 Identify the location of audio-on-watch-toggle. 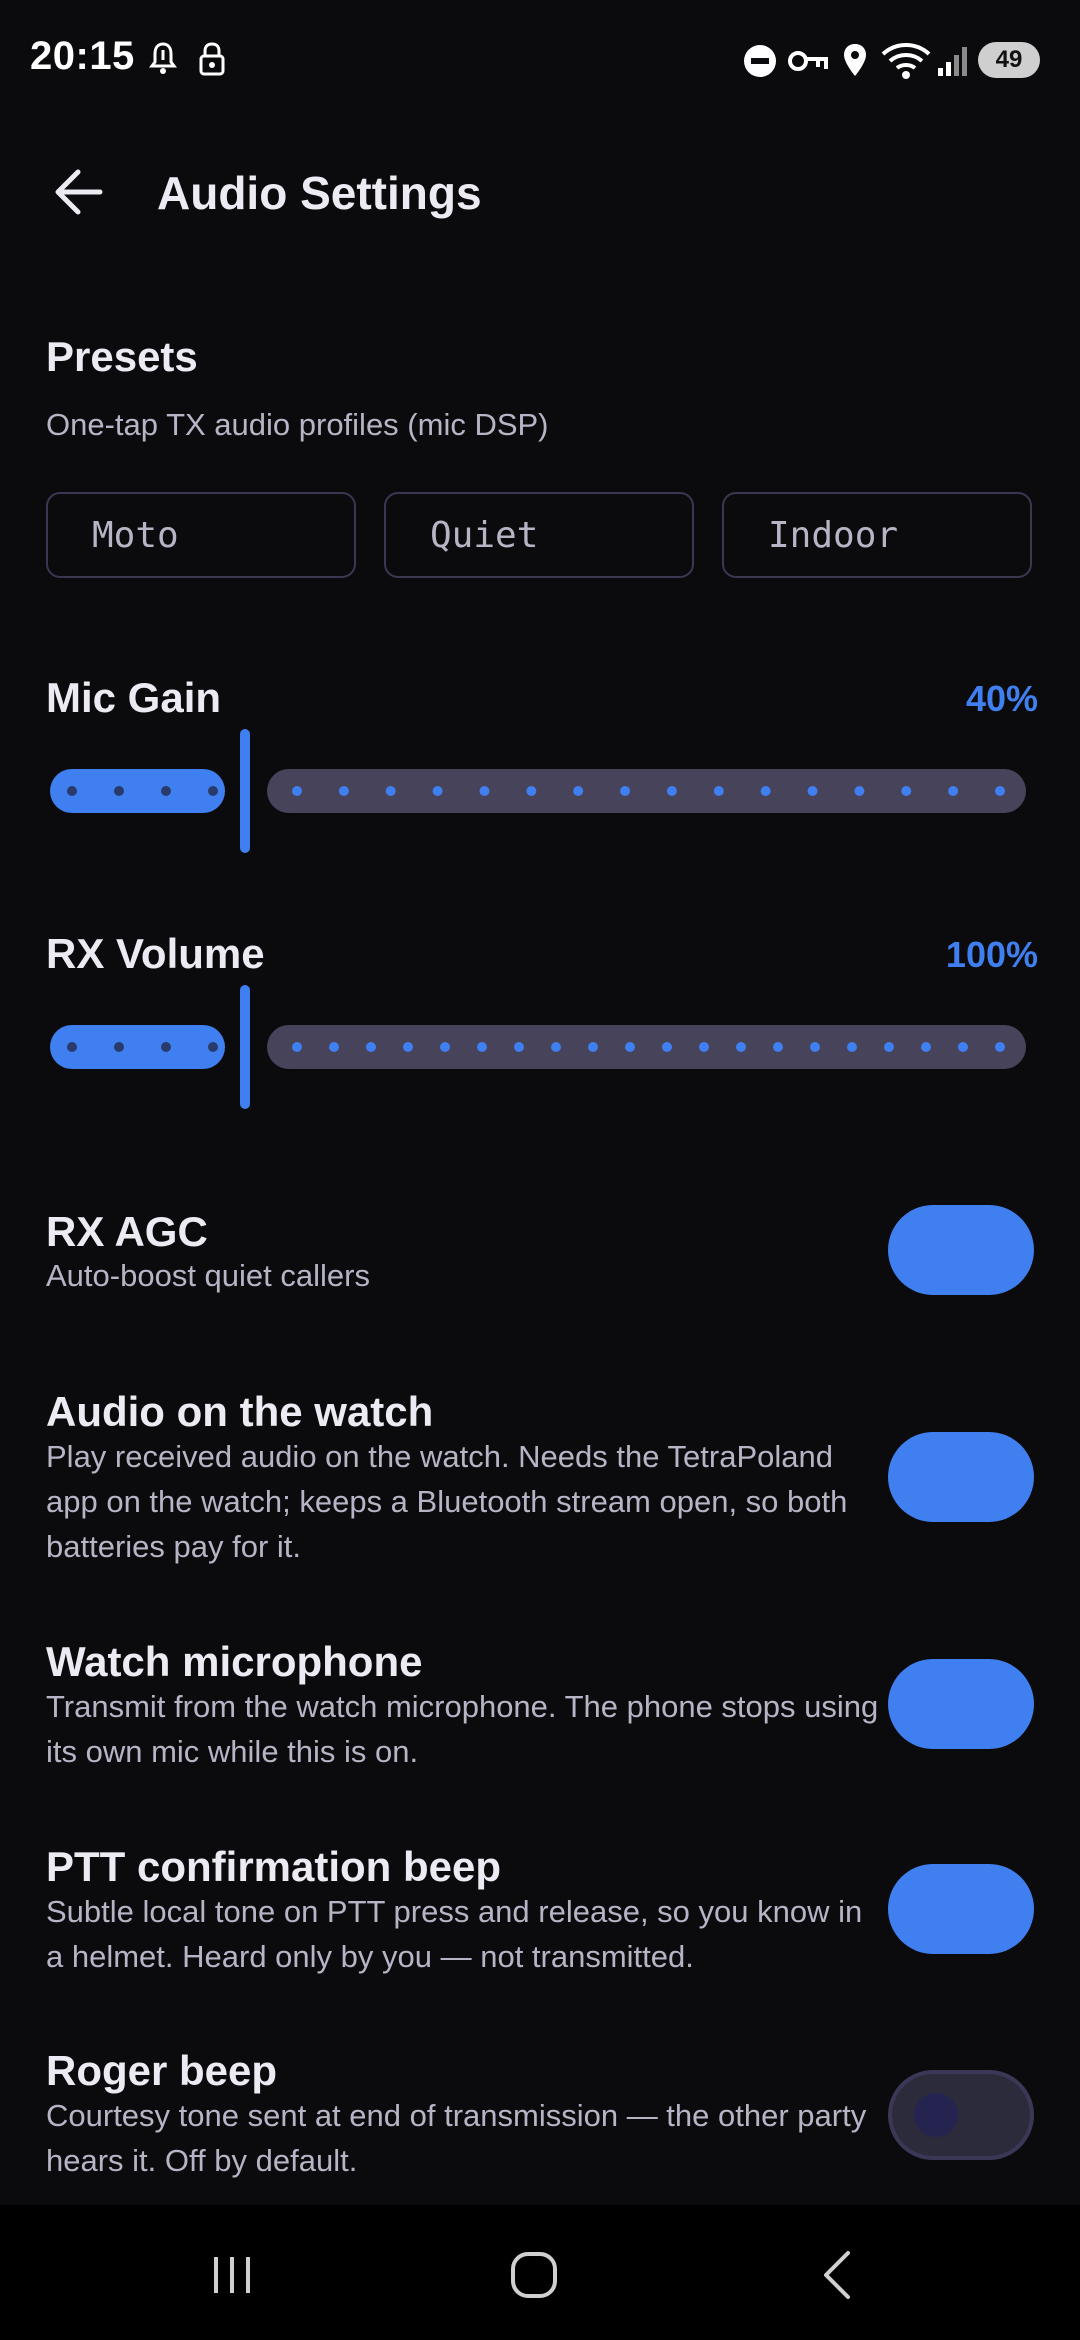
(961, 1477).